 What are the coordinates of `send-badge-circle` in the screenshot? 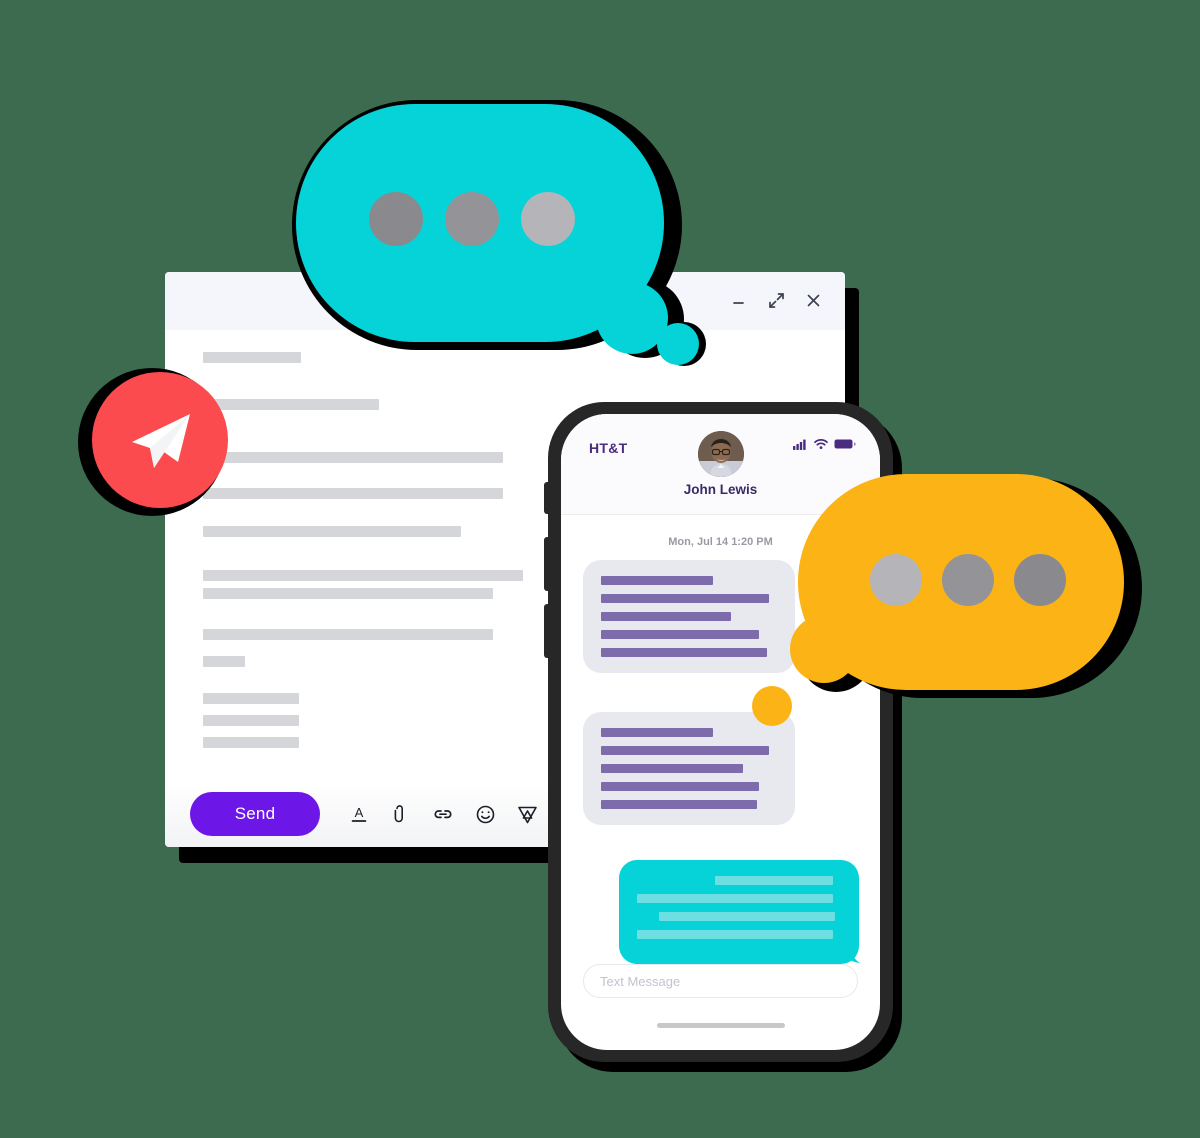 It's located at (160, 440).